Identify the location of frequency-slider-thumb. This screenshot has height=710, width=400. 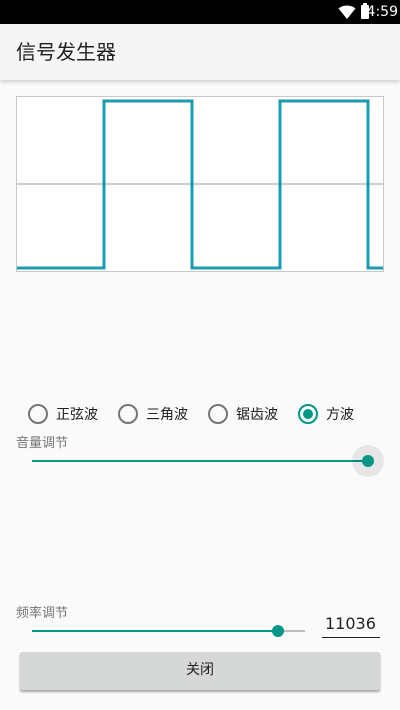
(278, 631).